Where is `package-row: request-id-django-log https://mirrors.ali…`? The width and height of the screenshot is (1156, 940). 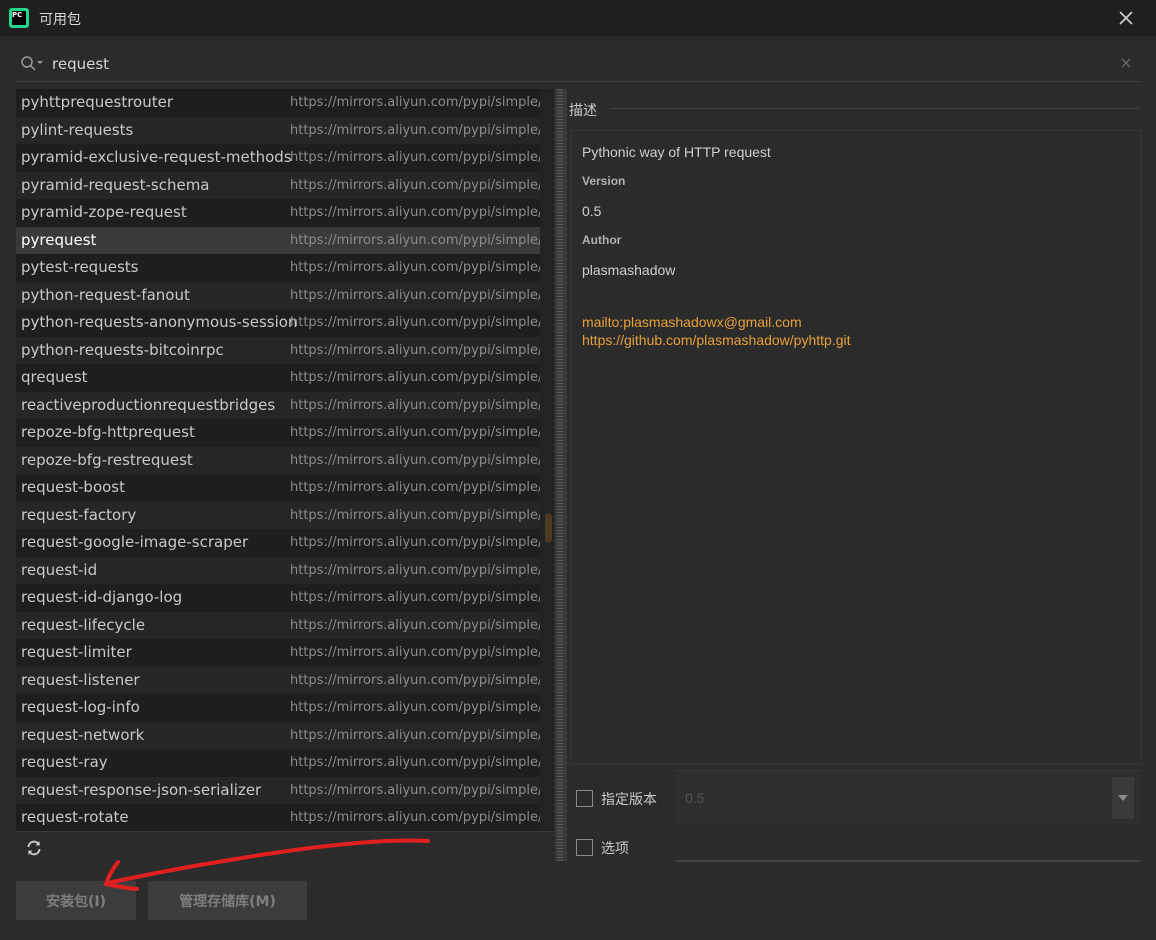 package-row: request-id-django-log https://mirrors.ali… is located at coordinates (281, 598).